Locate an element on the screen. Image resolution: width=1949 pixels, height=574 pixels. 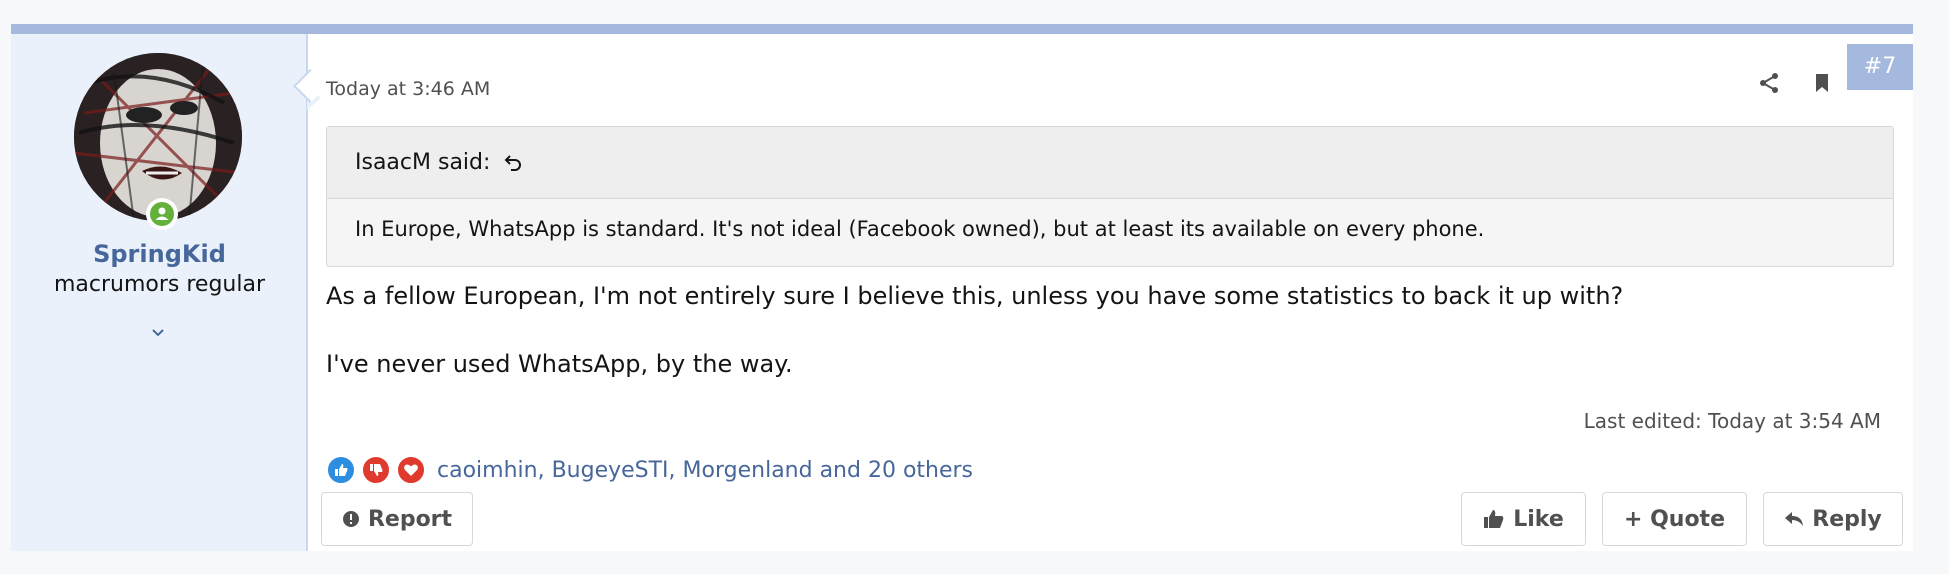
message-paragraph: I've never used WhatsApp, by the way. is located at coordinates (559, 364).